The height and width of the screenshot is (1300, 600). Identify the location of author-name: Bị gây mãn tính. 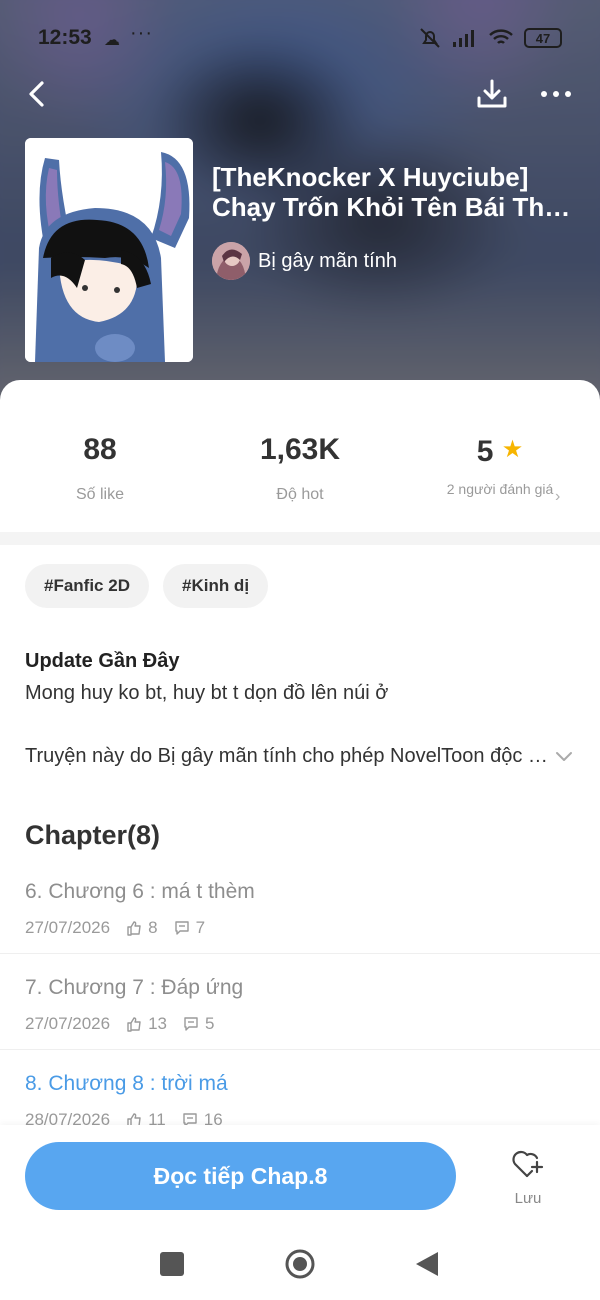
(327, 260).